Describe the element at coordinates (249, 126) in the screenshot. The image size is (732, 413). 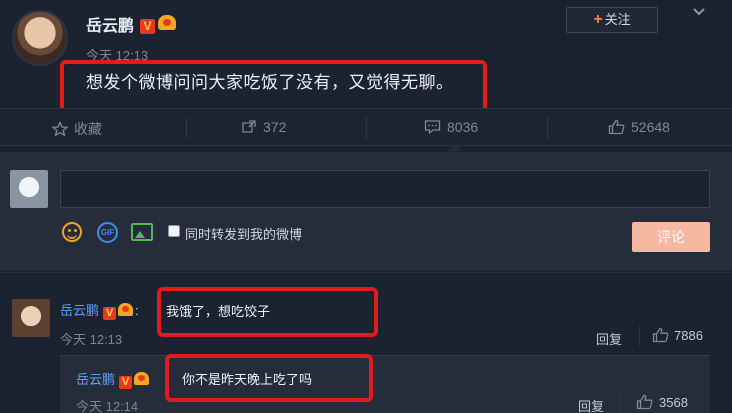
I see `repost-icon` at that location.